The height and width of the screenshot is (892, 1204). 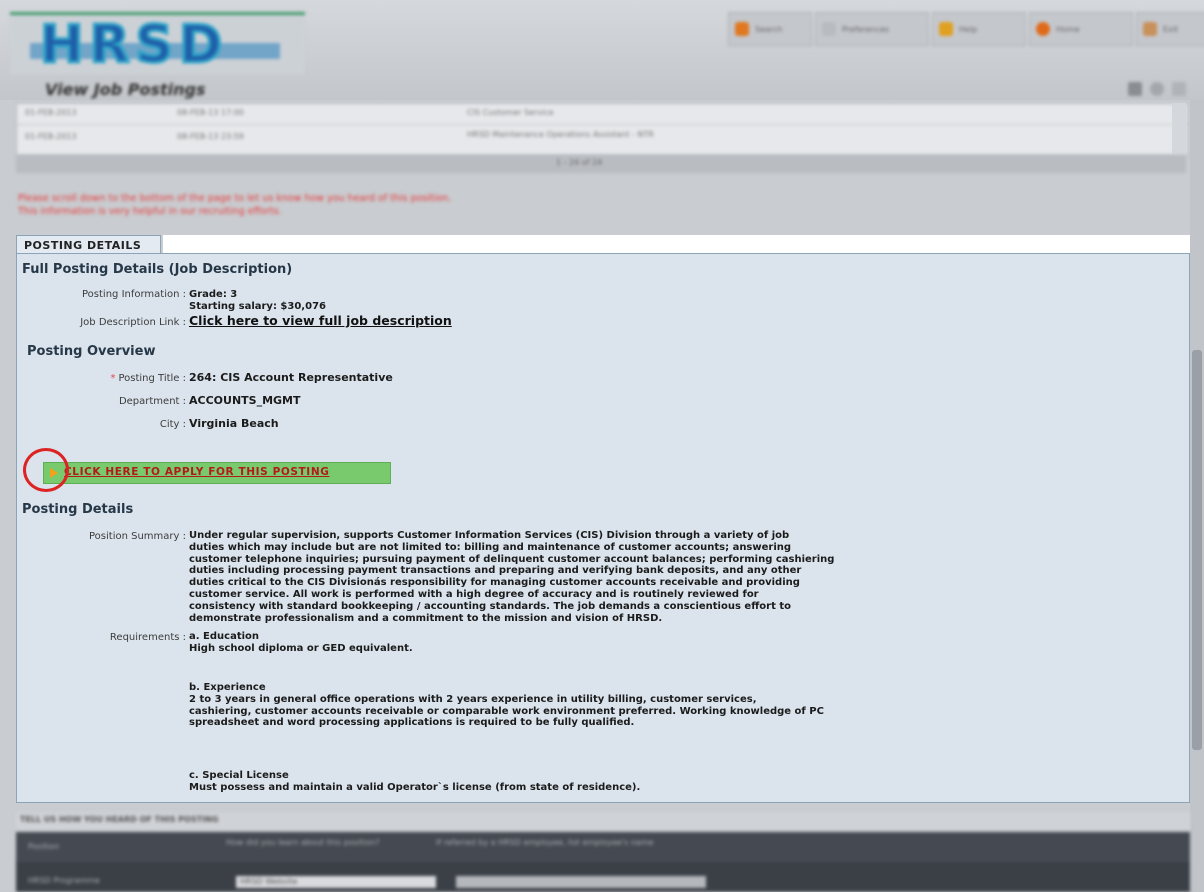 I want to click on page-actions, so click(x=1157, y=89).